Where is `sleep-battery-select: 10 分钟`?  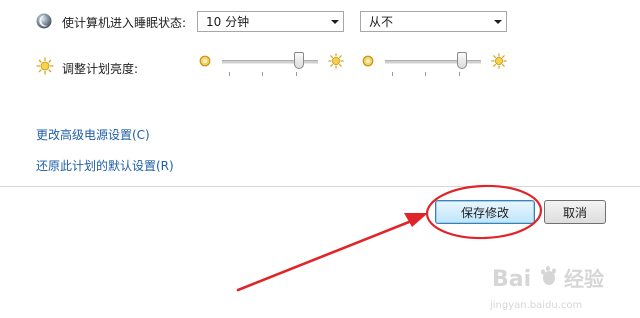
sleep-battery-select: 10 分钟 is located at coordinates (270, 21).